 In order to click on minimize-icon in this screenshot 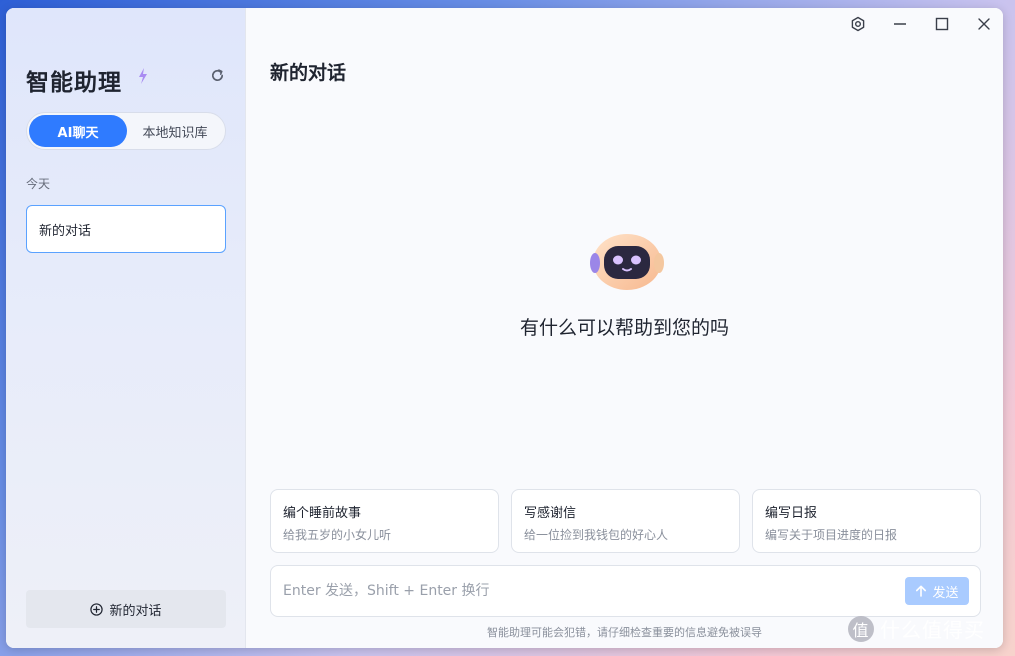, I will do `click(900, 24)`.